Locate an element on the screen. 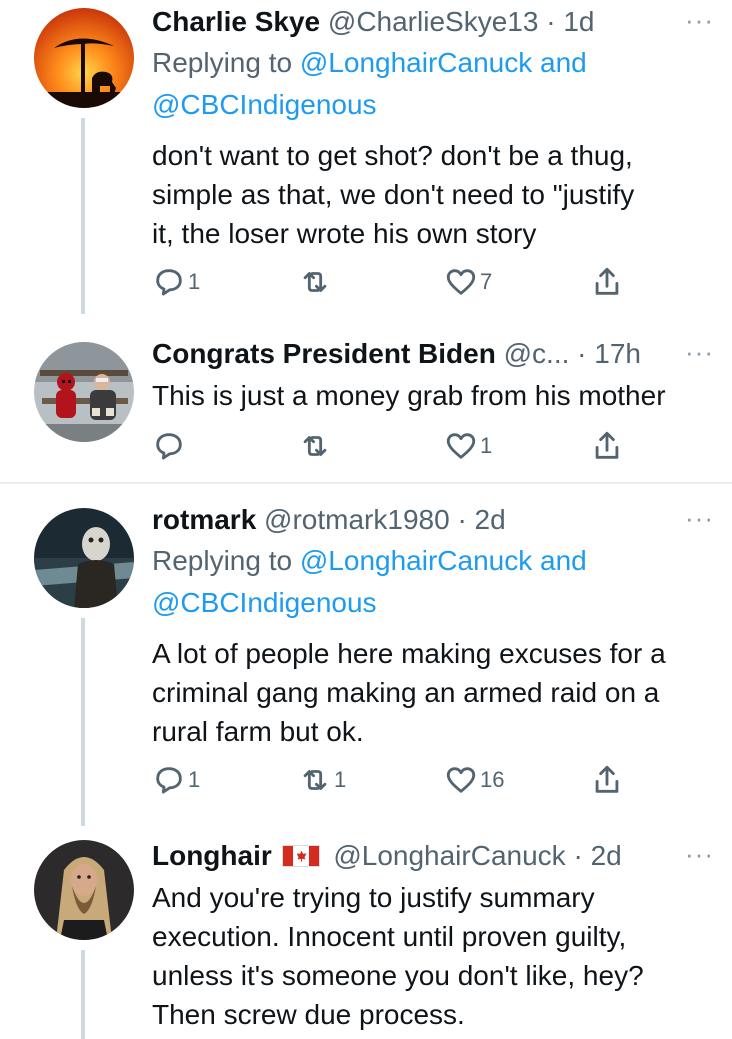  sunset-elephant-avatar-image is located at coordinates (84, 58).